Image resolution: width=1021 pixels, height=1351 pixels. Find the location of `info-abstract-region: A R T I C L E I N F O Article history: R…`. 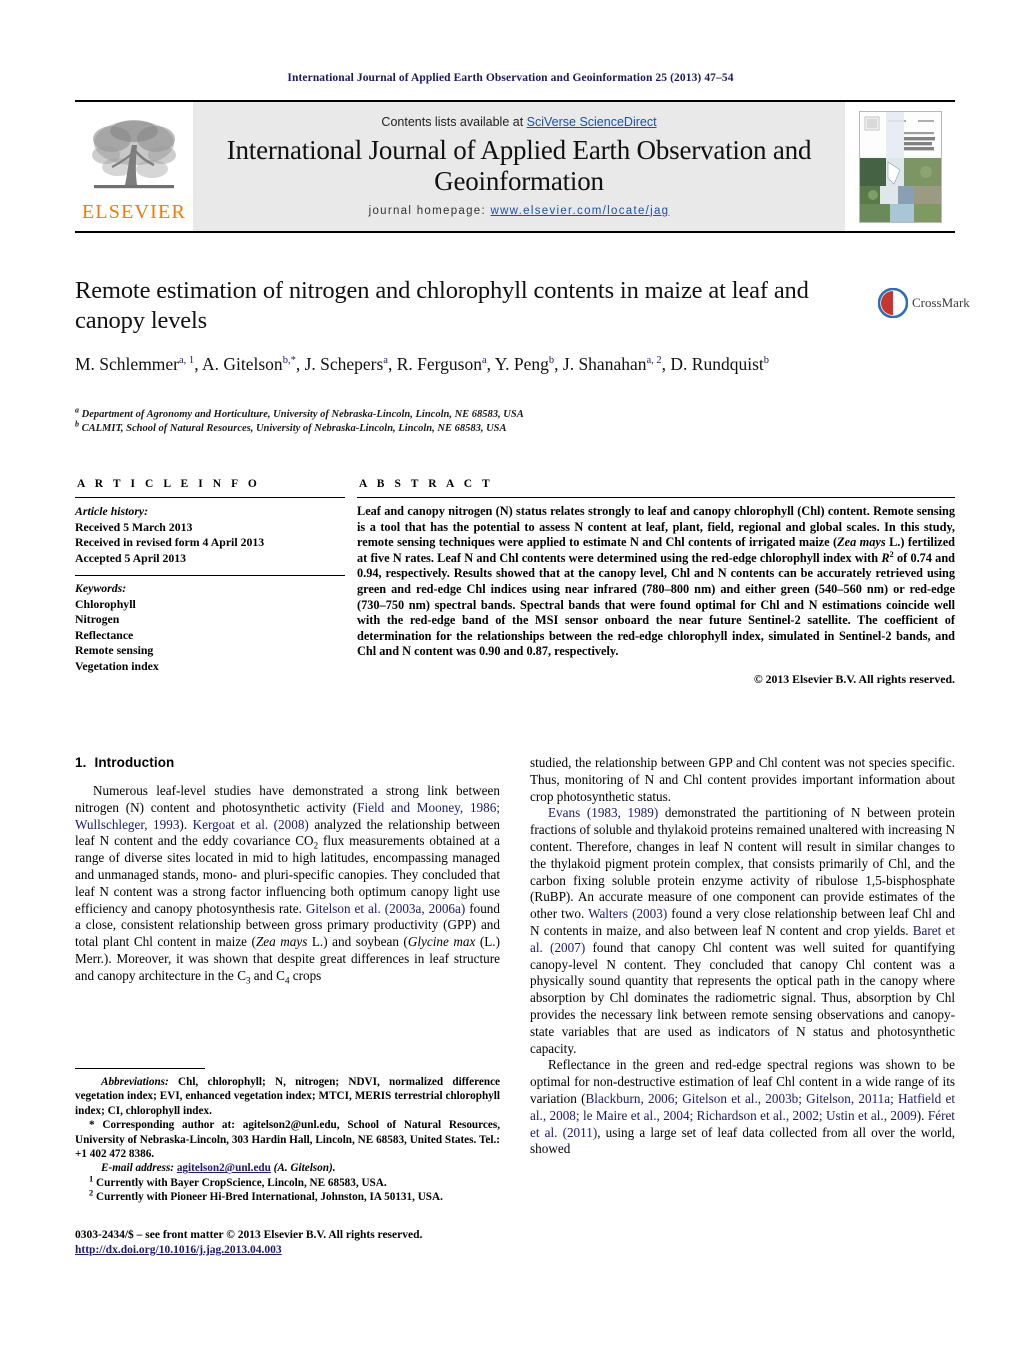

info-abstract-region: A R T I C L E I N F O Article history: R… is located at coordinates (515, 582).